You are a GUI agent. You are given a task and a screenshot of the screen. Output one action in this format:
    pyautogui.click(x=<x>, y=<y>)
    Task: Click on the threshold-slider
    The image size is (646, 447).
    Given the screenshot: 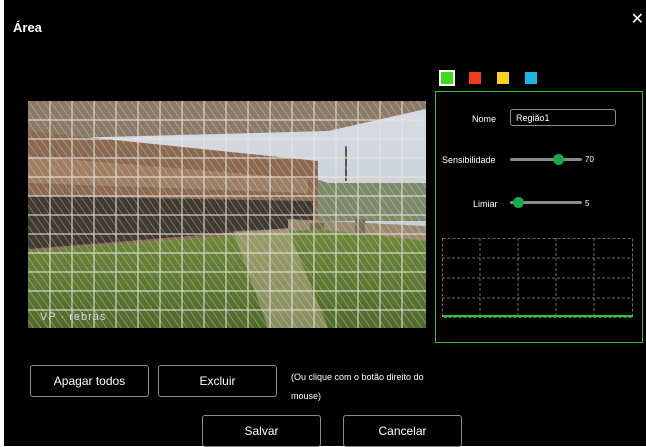 What is the action you would take?
    pyautogui.click(x=546, y=203)
    